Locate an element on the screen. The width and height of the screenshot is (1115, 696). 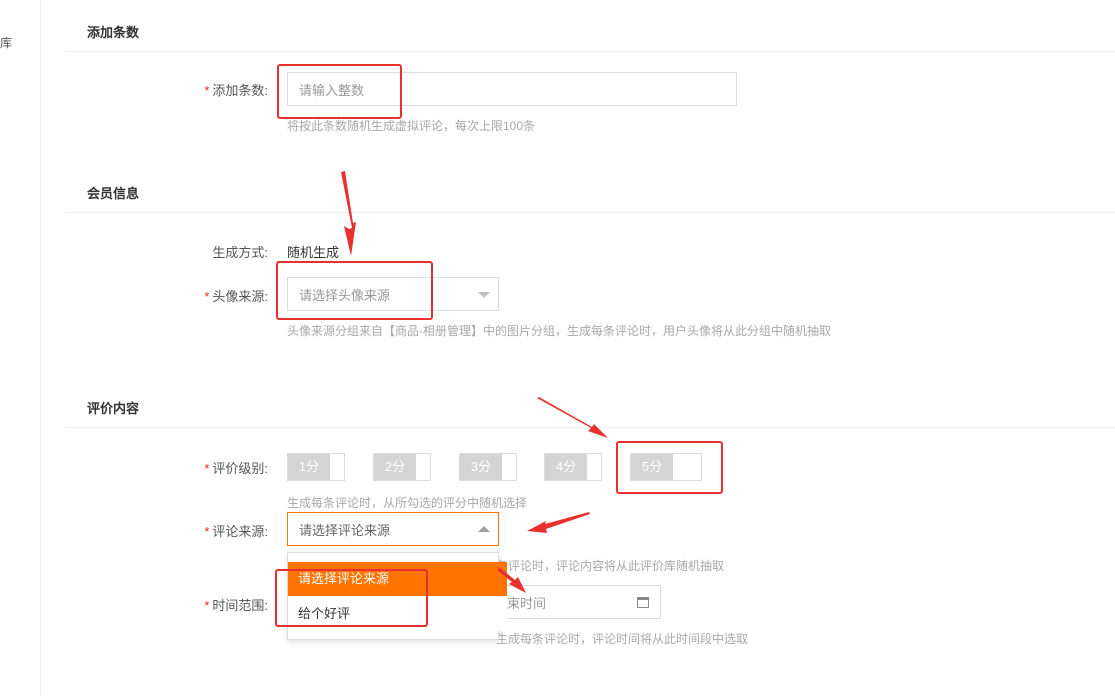
annotation-arrows is located at coordinates (474, 382).